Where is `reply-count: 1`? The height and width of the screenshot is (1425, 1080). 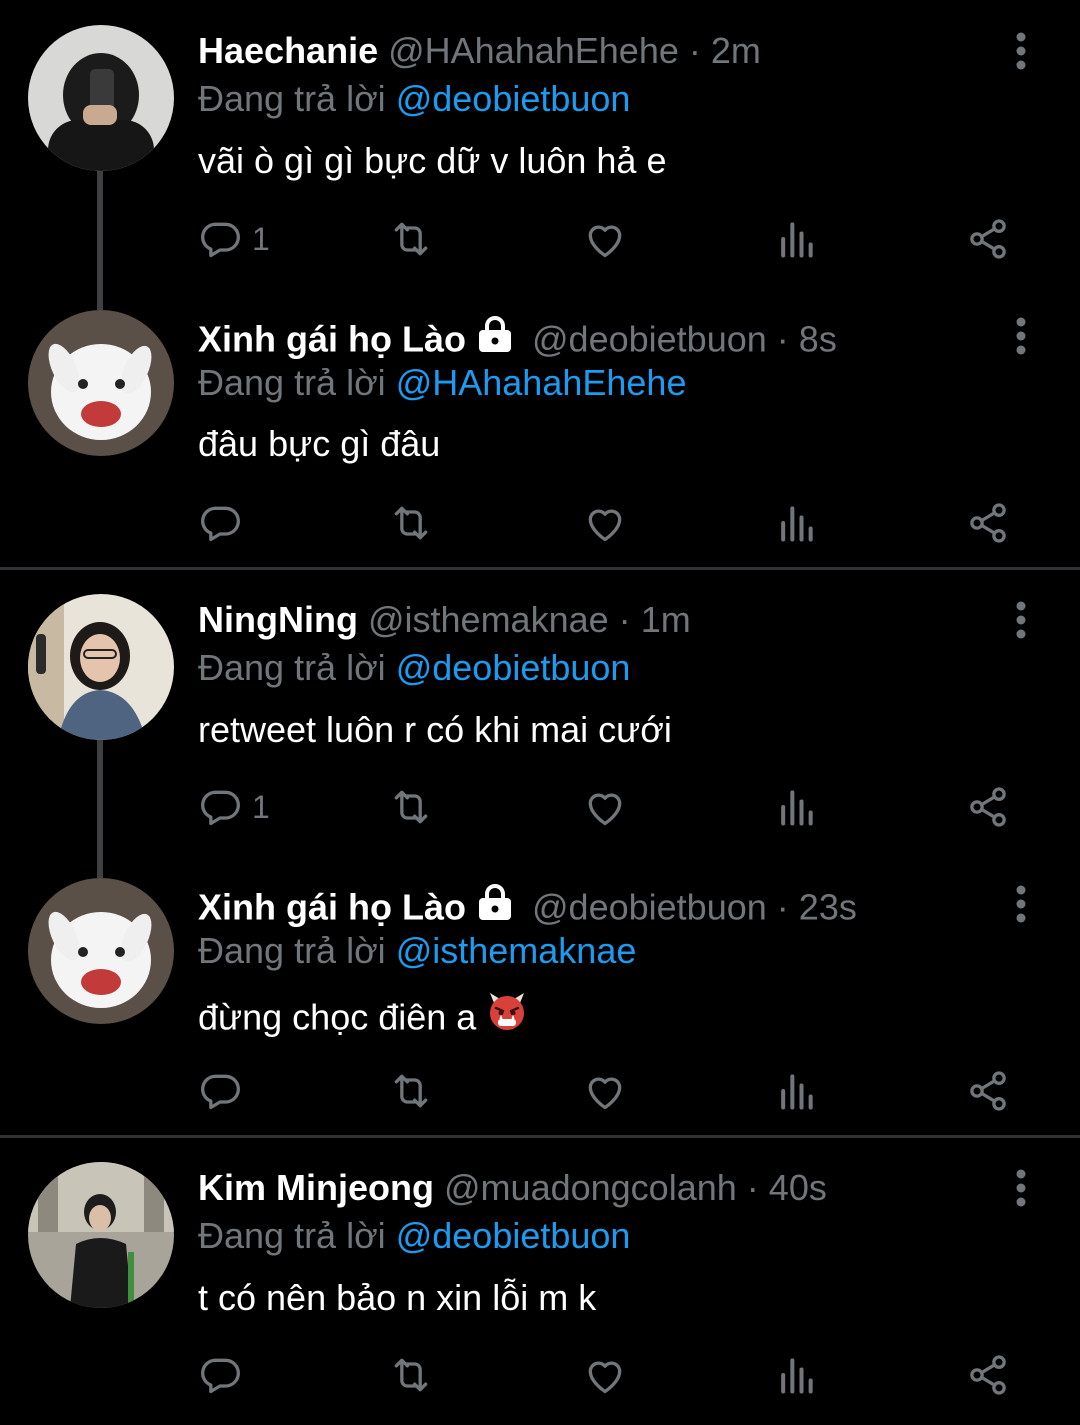 reply-count: 1 is located at coordinates (261, 806).